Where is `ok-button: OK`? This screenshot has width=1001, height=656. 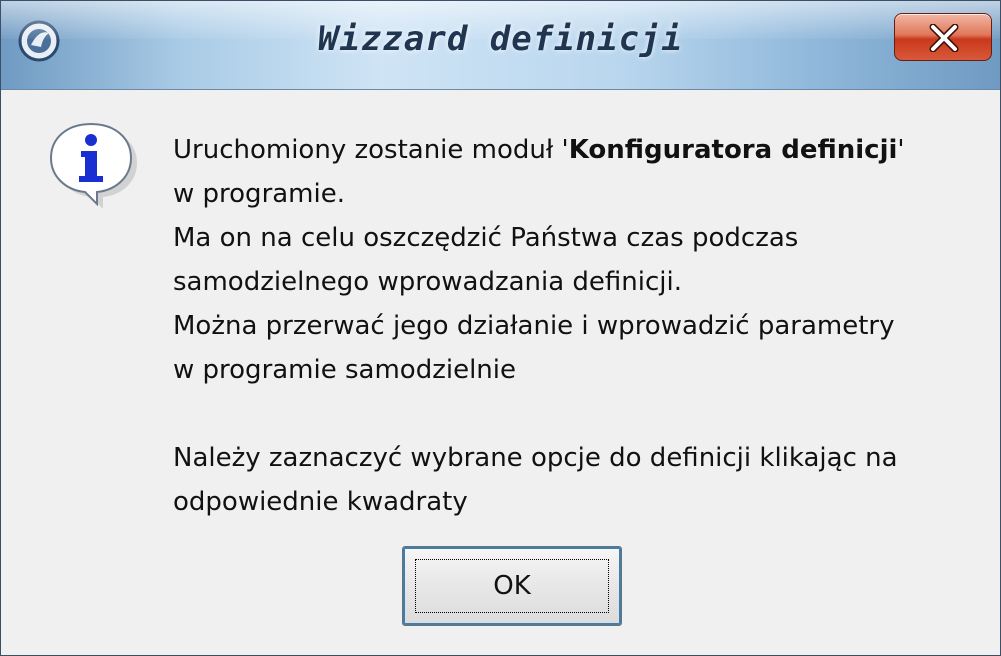
ok-button: OK is located at coordinates (512, 586).